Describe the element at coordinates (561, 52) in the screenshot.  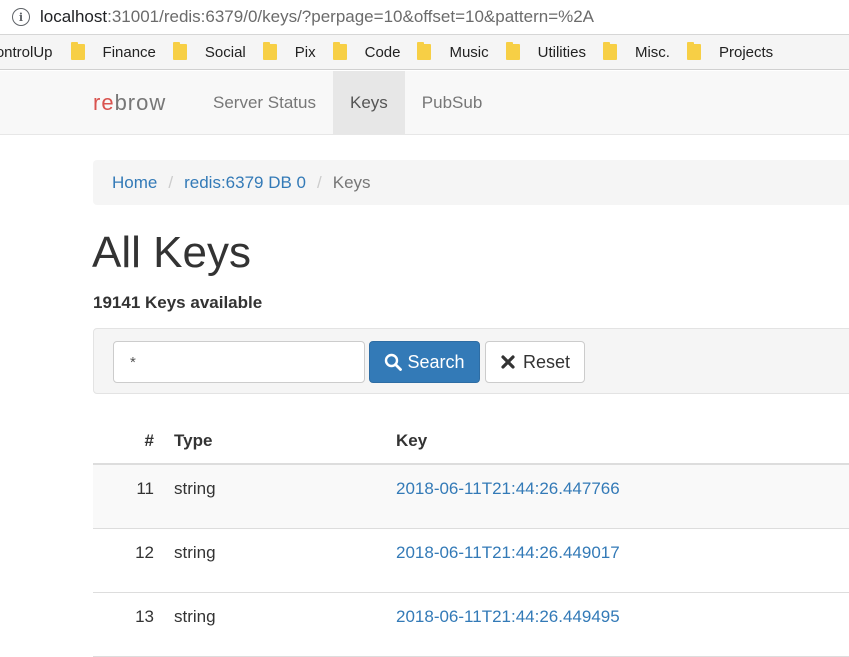
I see `bookmark-label: Utilities` at that location.